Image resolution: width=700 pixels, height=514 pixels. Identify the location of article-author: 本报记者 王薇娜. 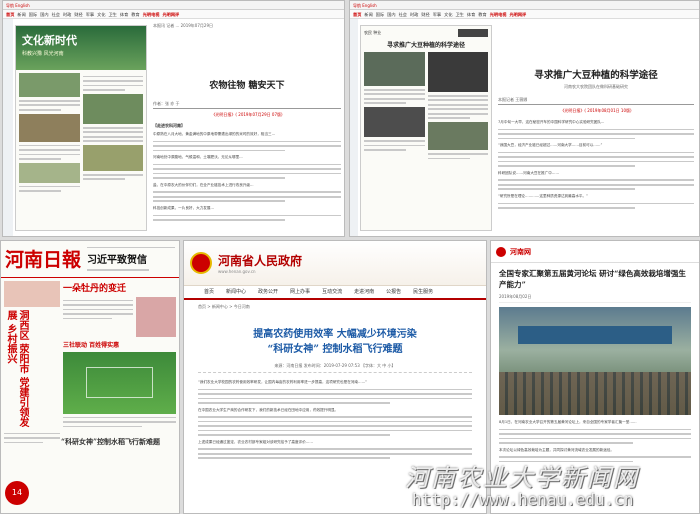
(513, 99).